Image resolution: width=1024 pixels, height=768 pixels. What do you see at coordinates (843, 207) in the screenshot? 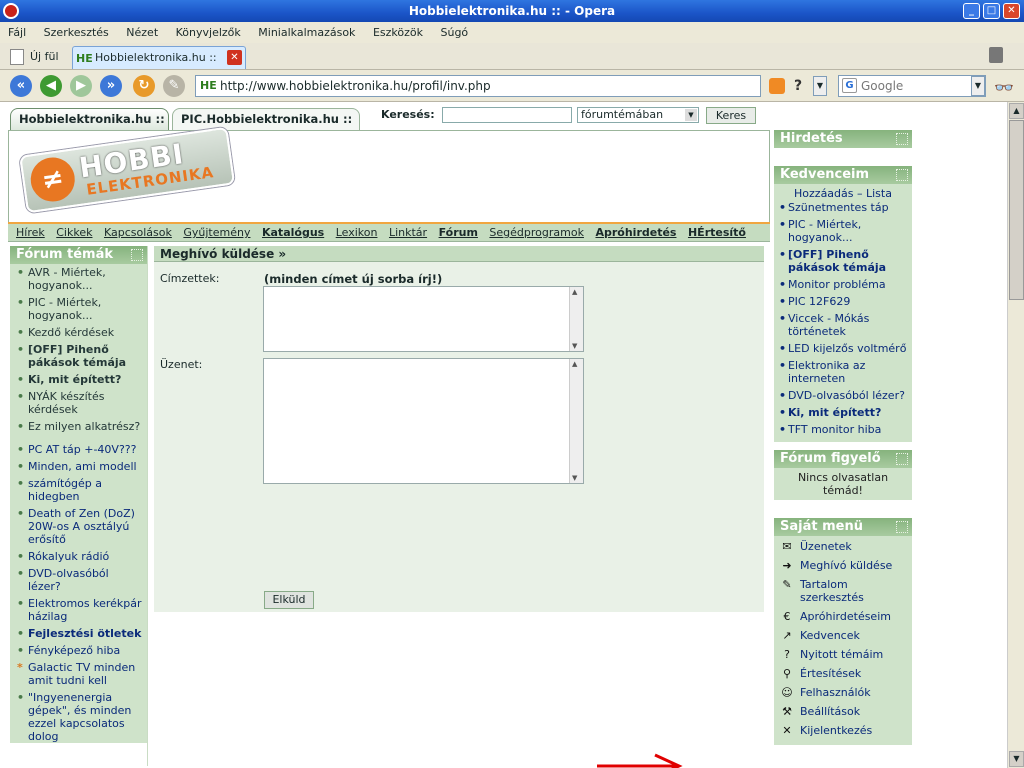
I see `favorite-link: Szünetmentes táp` at bounding box center [843, 207].